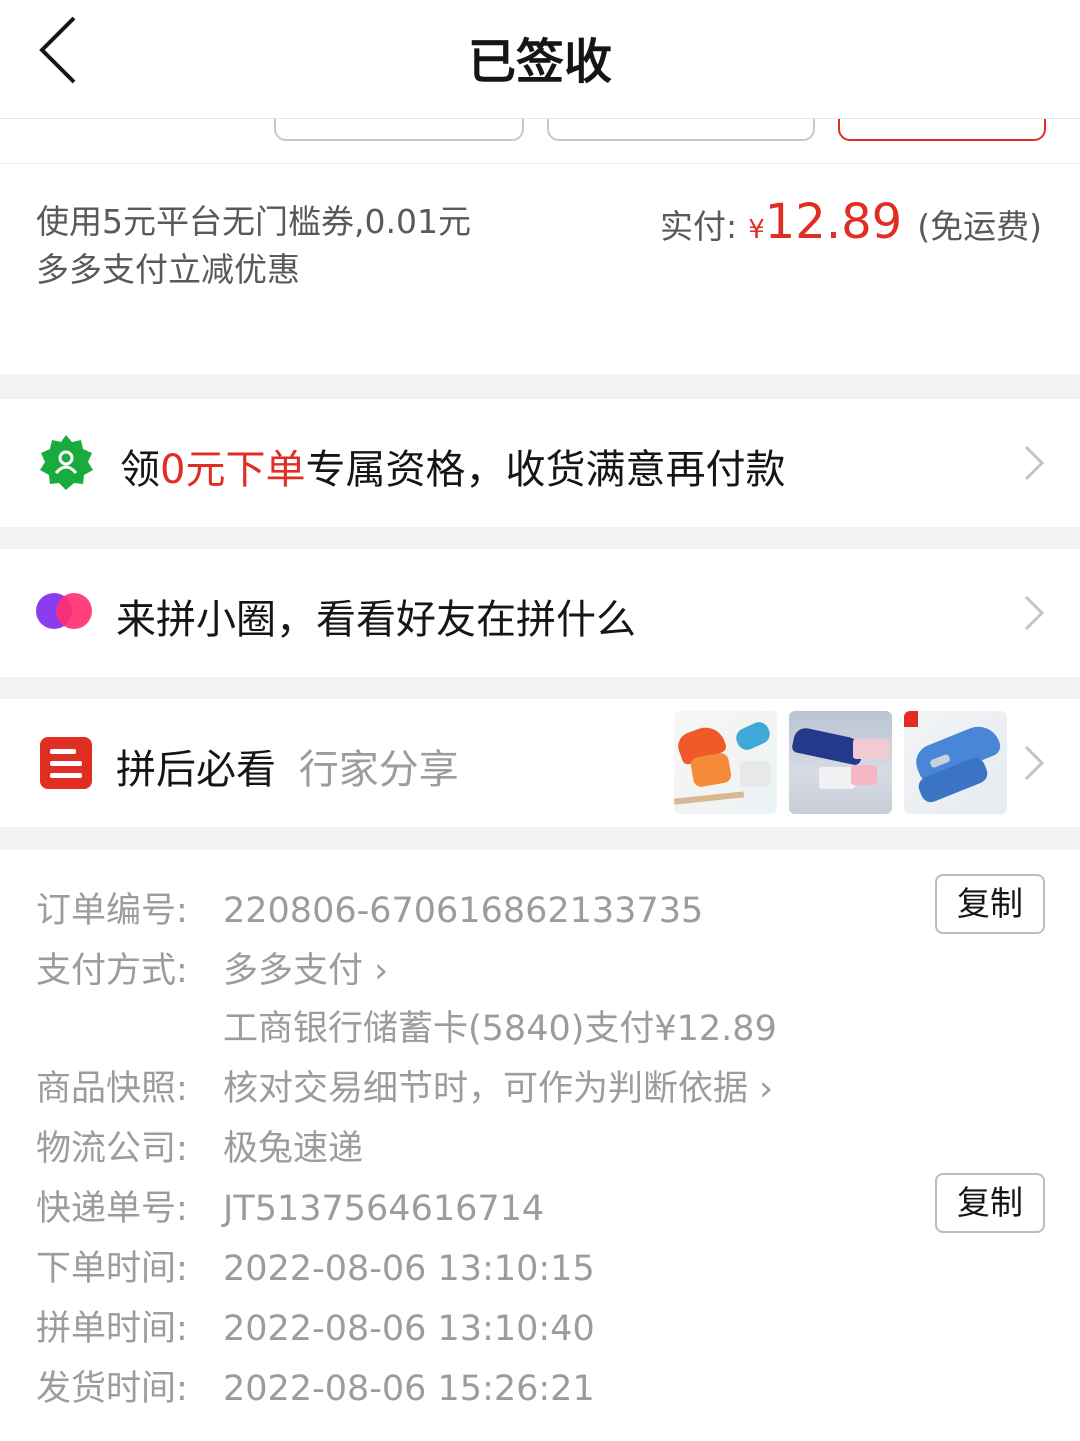 The height and width of the screenshot is (1441, 1080). I want to click on paid-label: 实付:, so click(698, 226).